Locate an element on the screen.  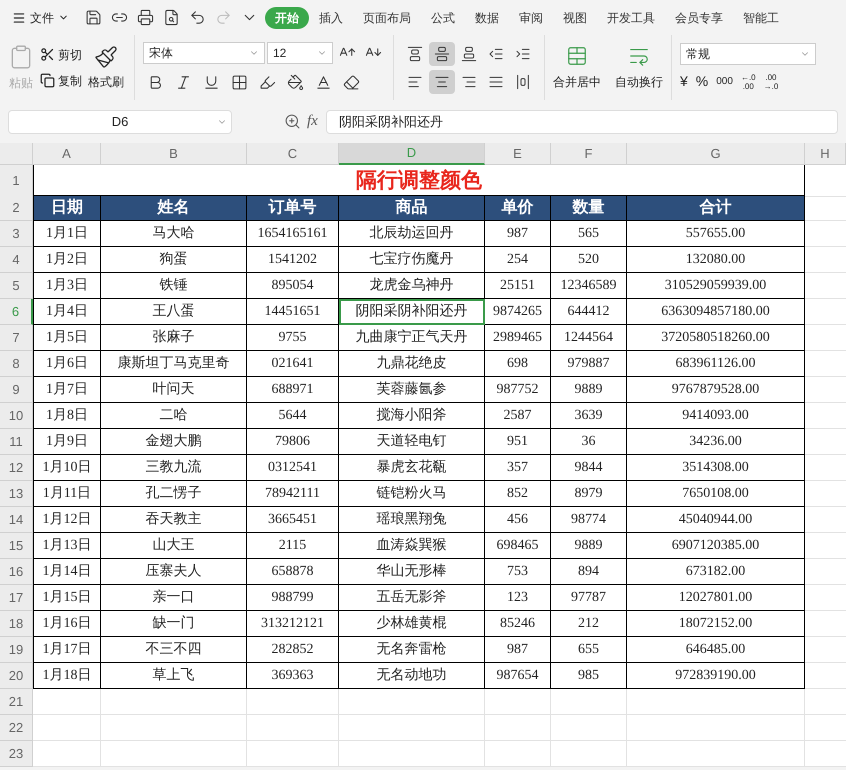
table-cell: 12346589 is located at coordinates (589, 286).